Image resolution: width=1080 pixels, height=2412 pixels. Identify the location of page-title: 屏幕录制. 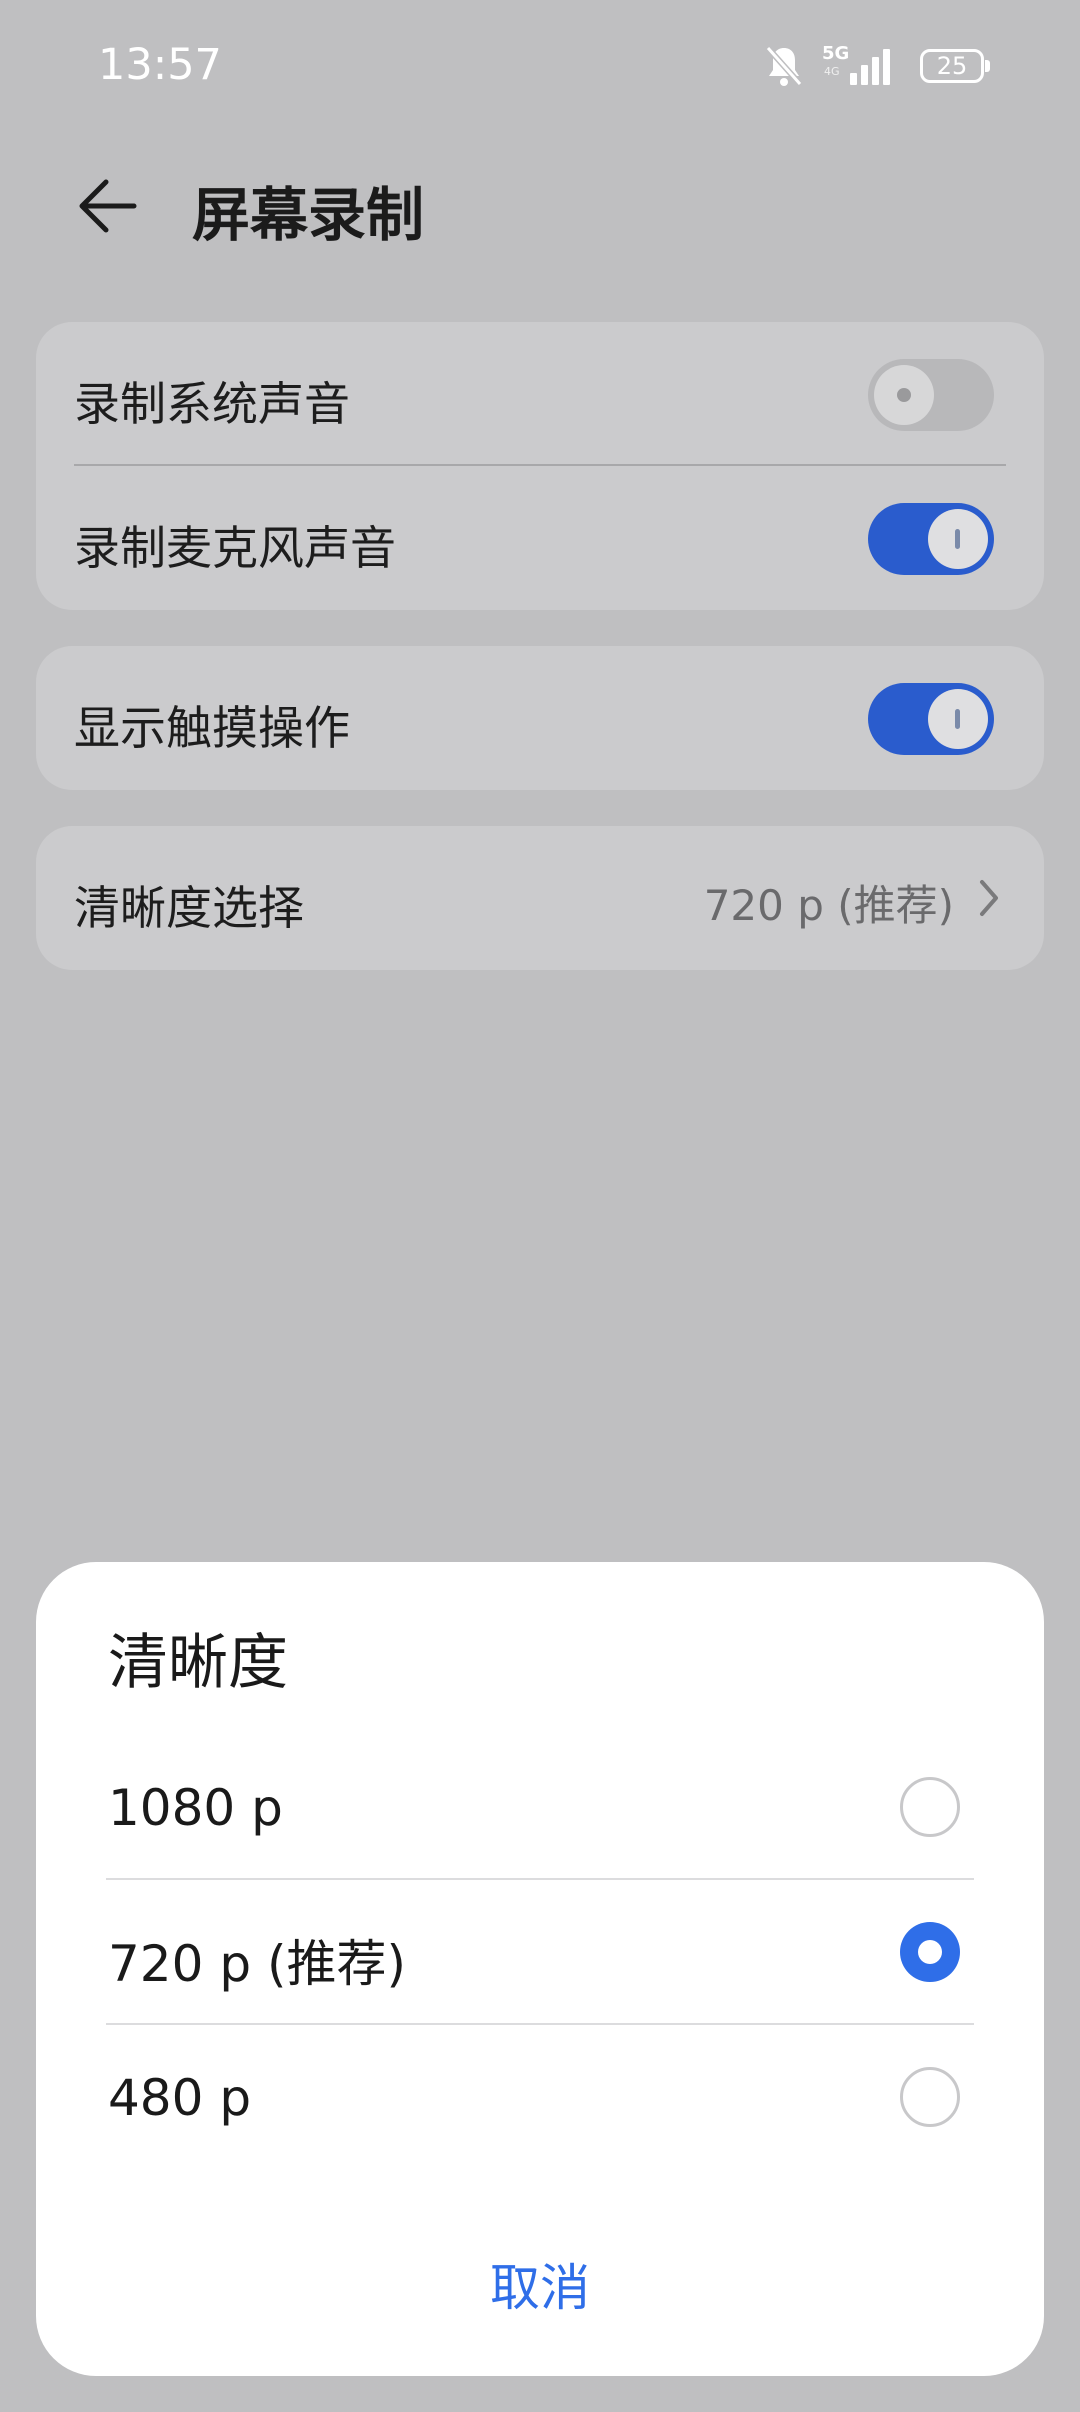
(308, 215).